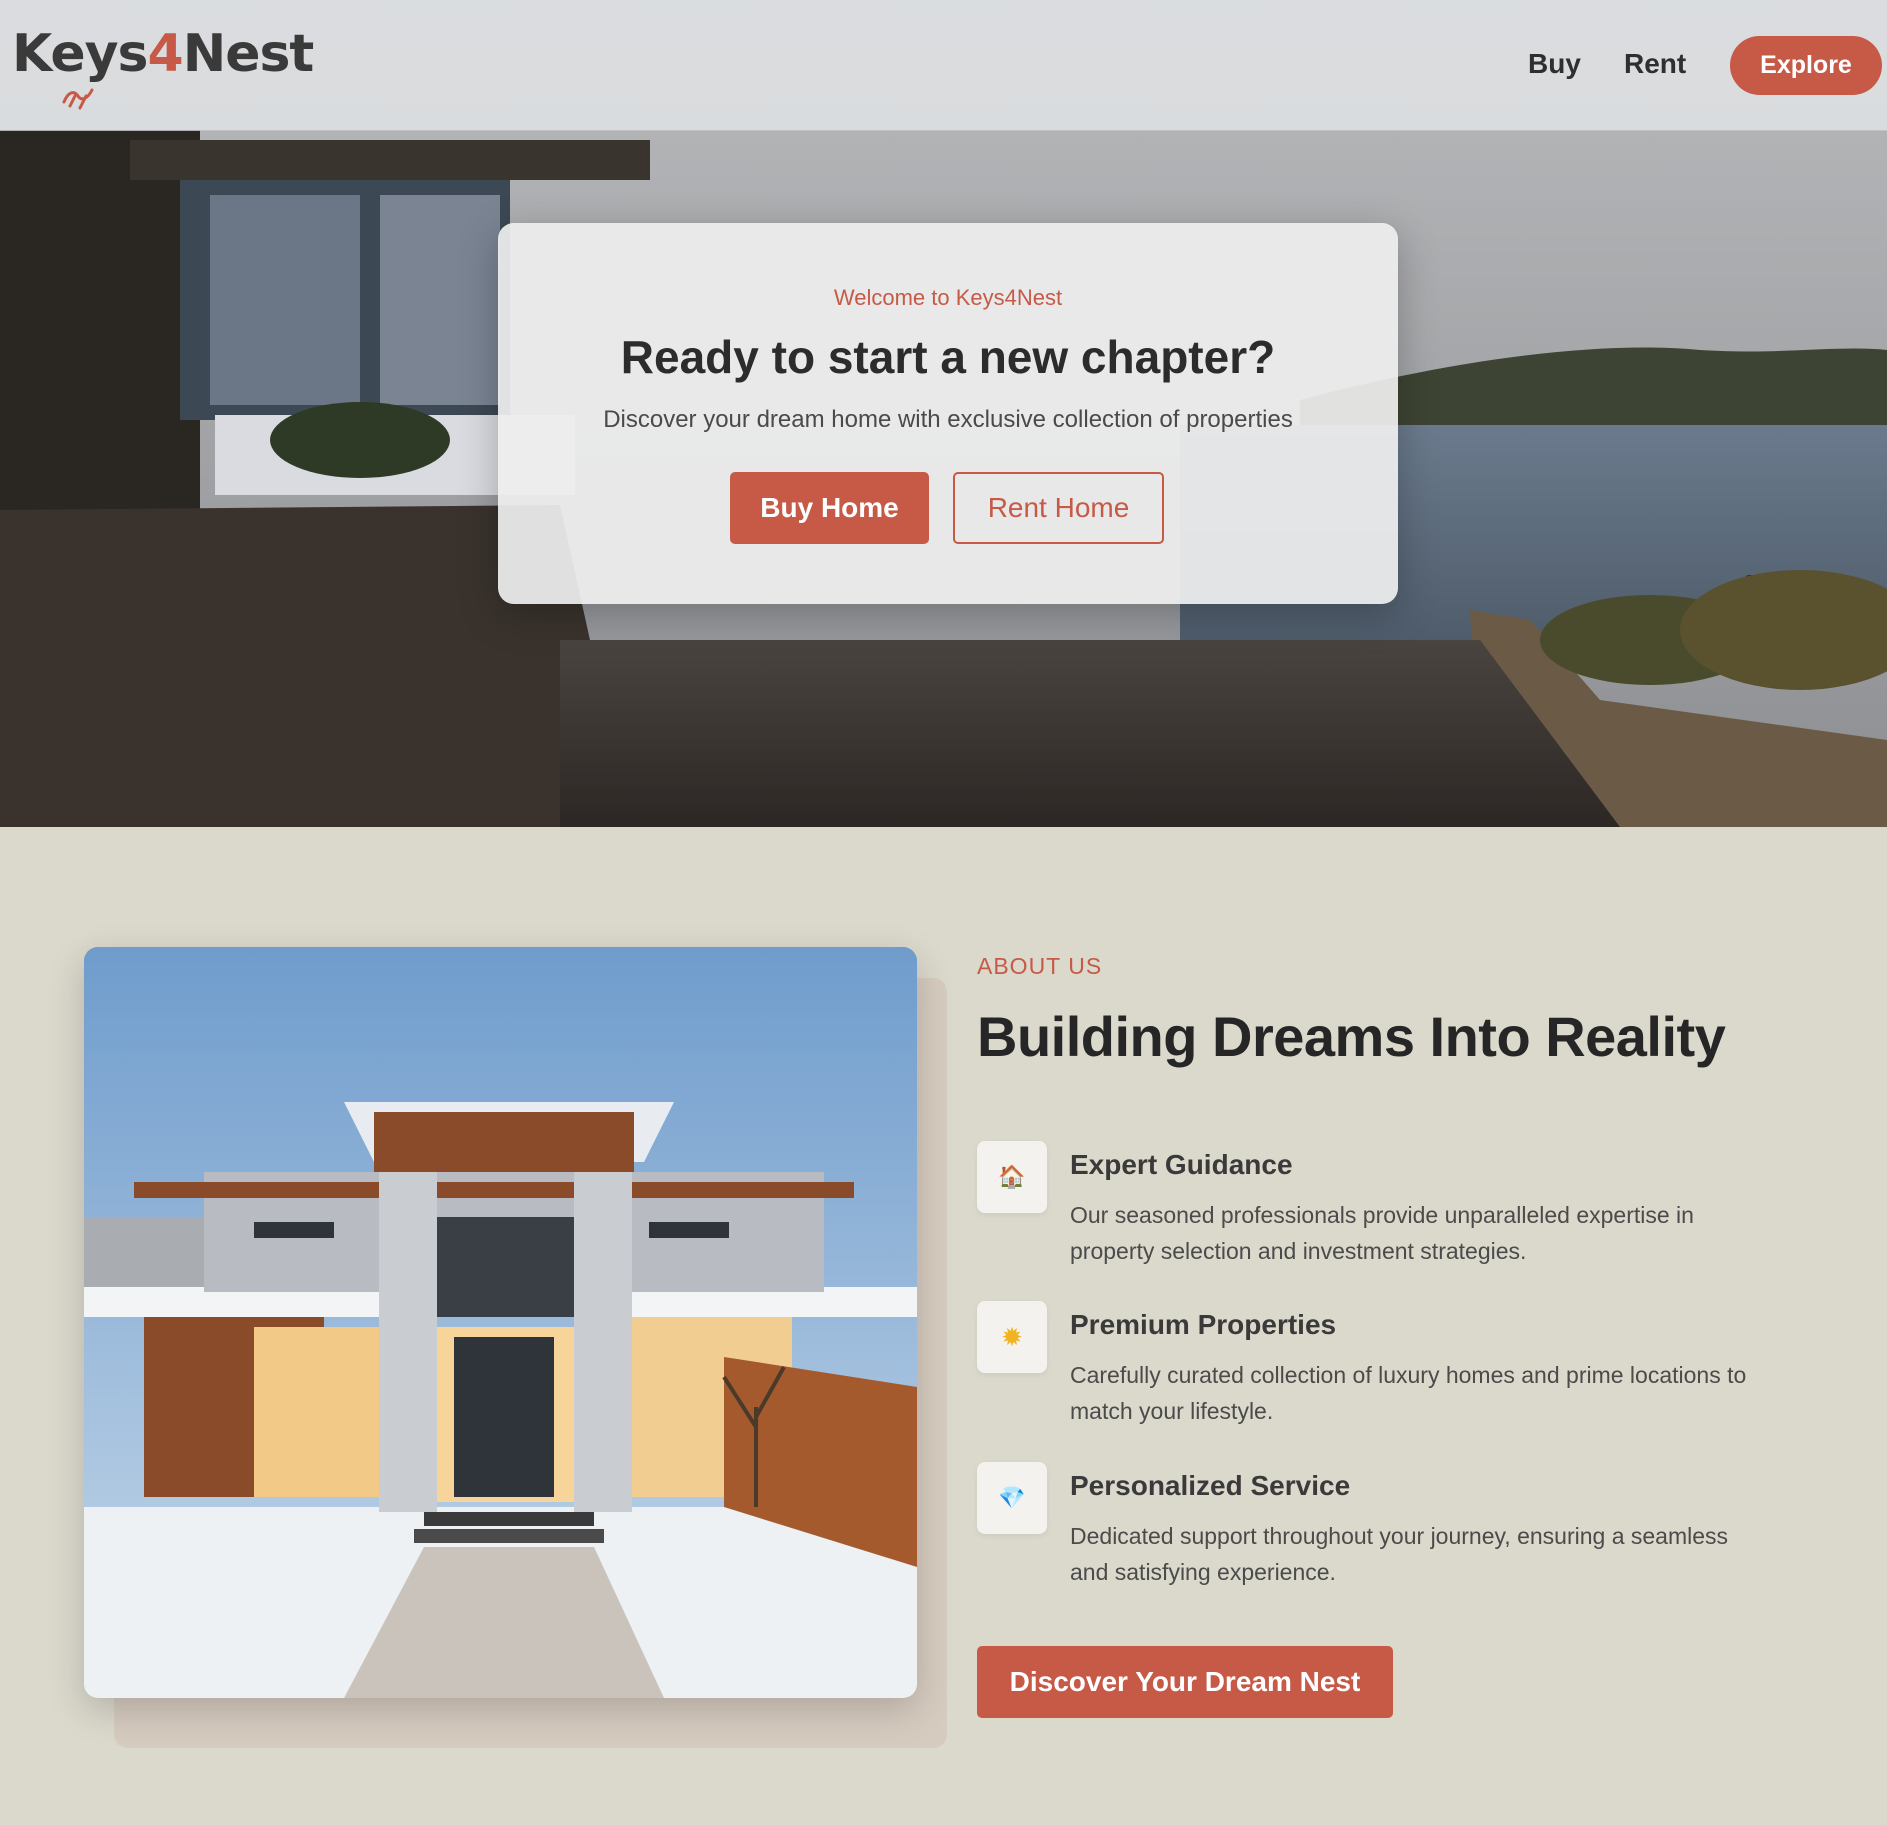 This screenshot has height=1825, width=1887. Describe the element at coordinates (80, 54) in the screenshot. I see `logo-text-keys: Keys` at that location.